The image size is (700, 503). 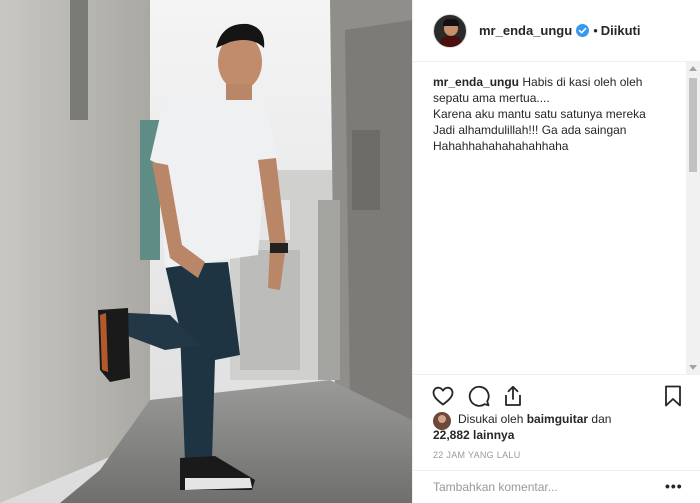 What do you see at coordinates (693, 367) in the screenshot?
I see `scroll-down-arrow-icon` at bounding box center [693, 367].